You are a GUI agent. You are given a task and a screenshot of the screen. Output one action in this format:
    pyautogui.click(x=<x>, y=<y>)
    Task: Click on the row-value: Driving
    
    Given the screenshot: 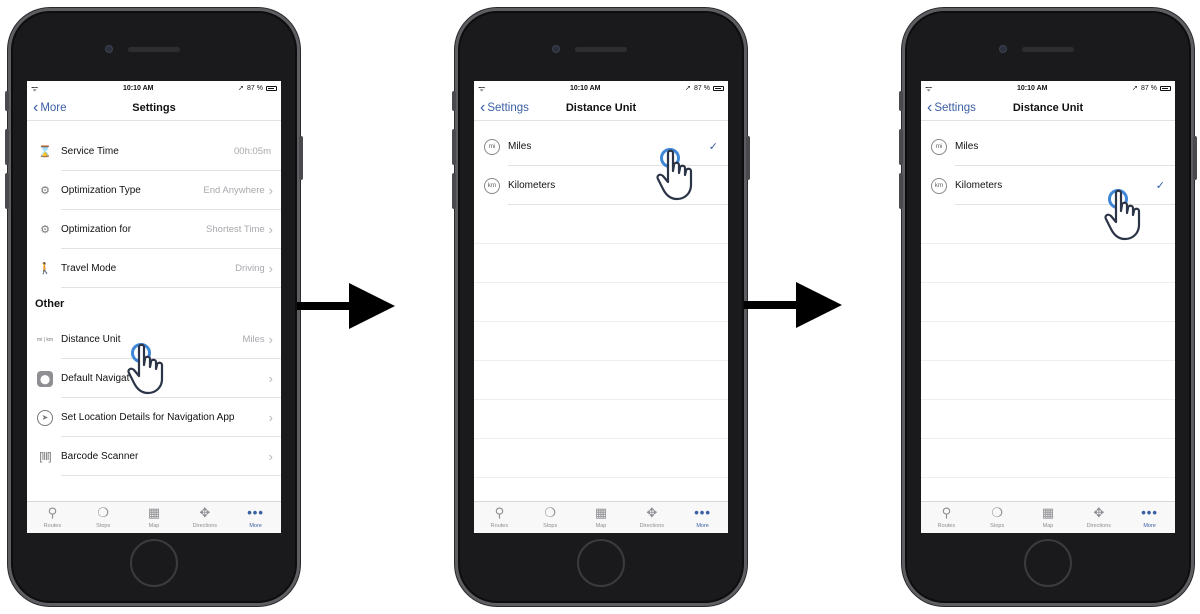 What is the action you would take?
    pyautogui.click(x=250, y=268)
    